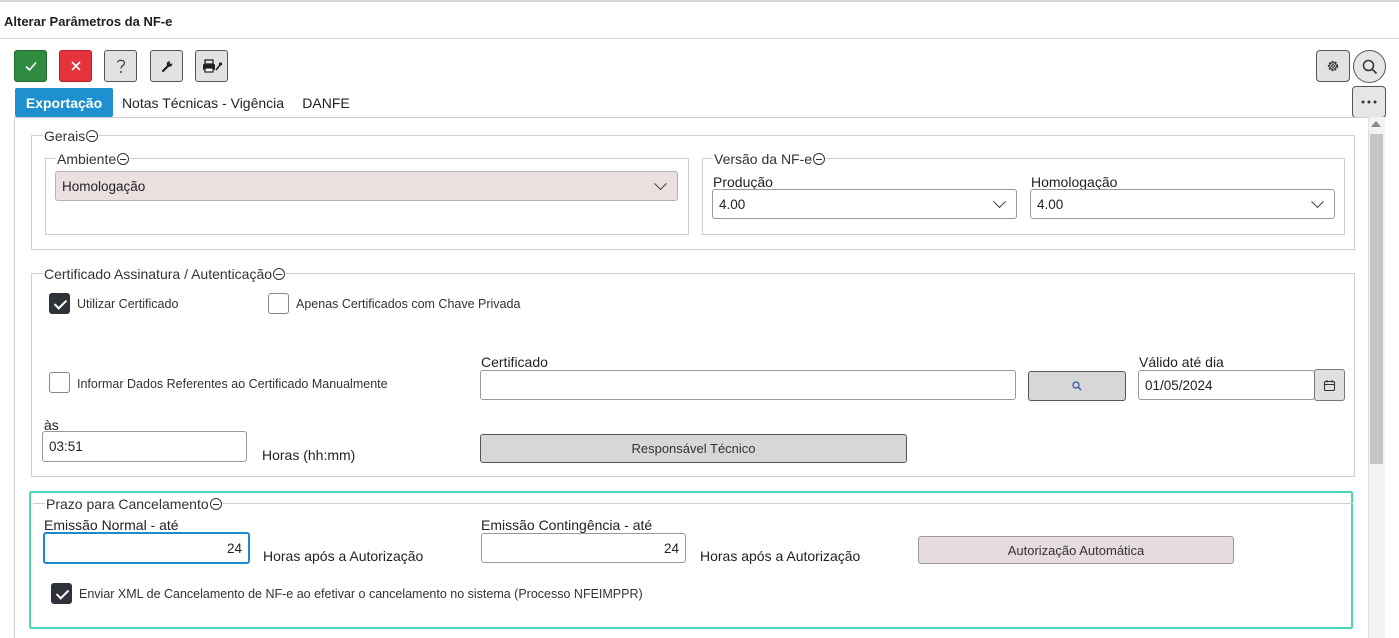 This screenshot has width=1399, height=638. I want to click on emissao-contingencia-label: Emissão Contingência - até, so click(567, 525).